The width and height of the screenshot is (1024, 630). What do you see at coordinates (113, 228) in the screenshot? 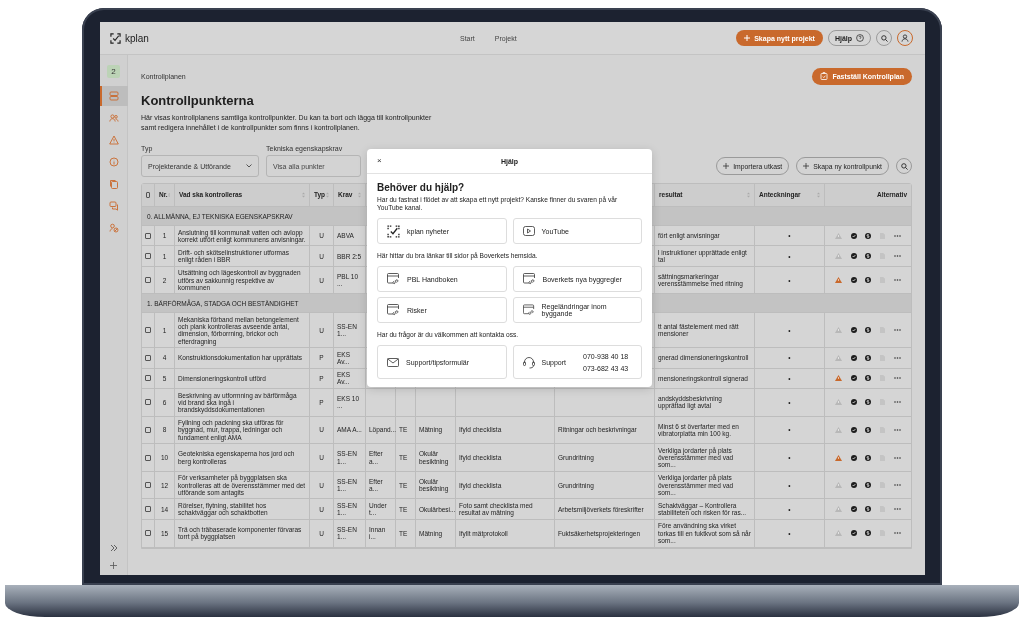
I see `user-settings-icon` at bounding box center [113, 228].